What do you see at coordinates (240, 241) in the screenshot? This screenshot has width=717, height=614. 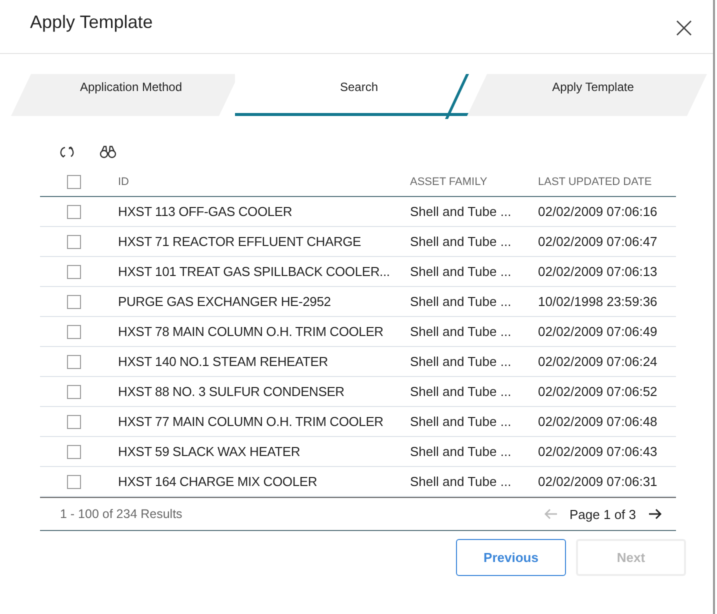 I see `table-cell-text: HXST 71 REACTOR EFFLUENT CHARGE` at bounding box center [240, 241].